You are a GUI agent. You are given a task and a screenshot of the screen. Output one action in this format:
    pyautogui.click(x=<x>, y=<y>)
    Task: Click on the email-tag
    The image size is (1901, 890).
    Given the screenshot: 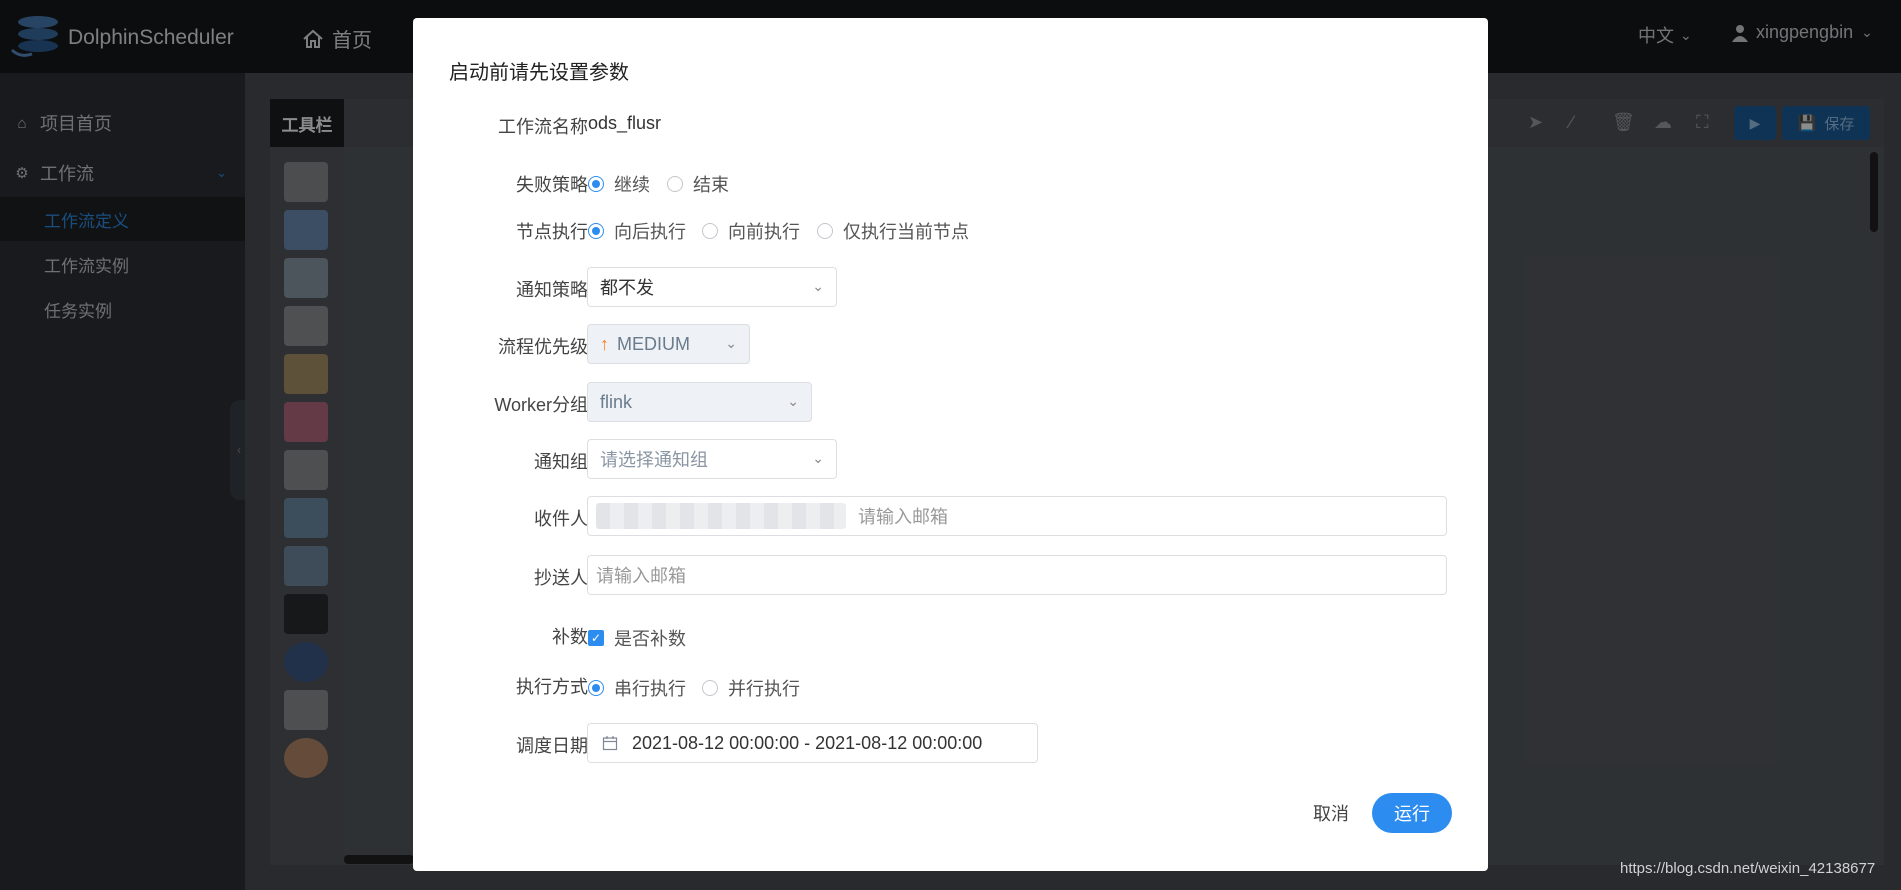 What is the action you would take?
    pyautogui.click(x=721, y=516)
    